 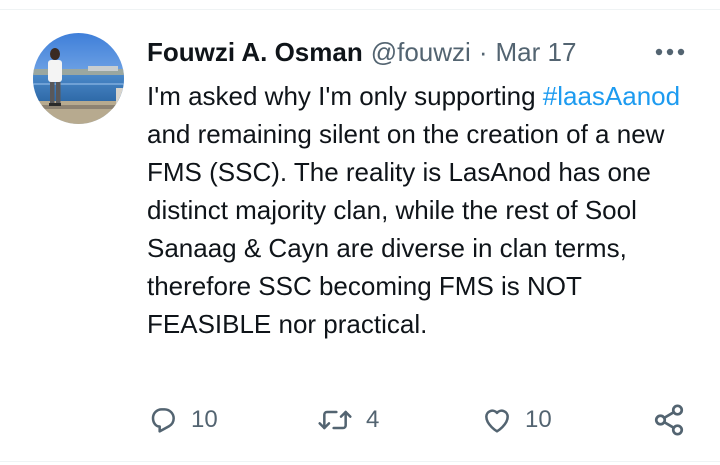 What do you see at coordinates (611, 96) in the screenshot?
I see `hashtag-link: #laasAanod` at bounding box center [611, 96].